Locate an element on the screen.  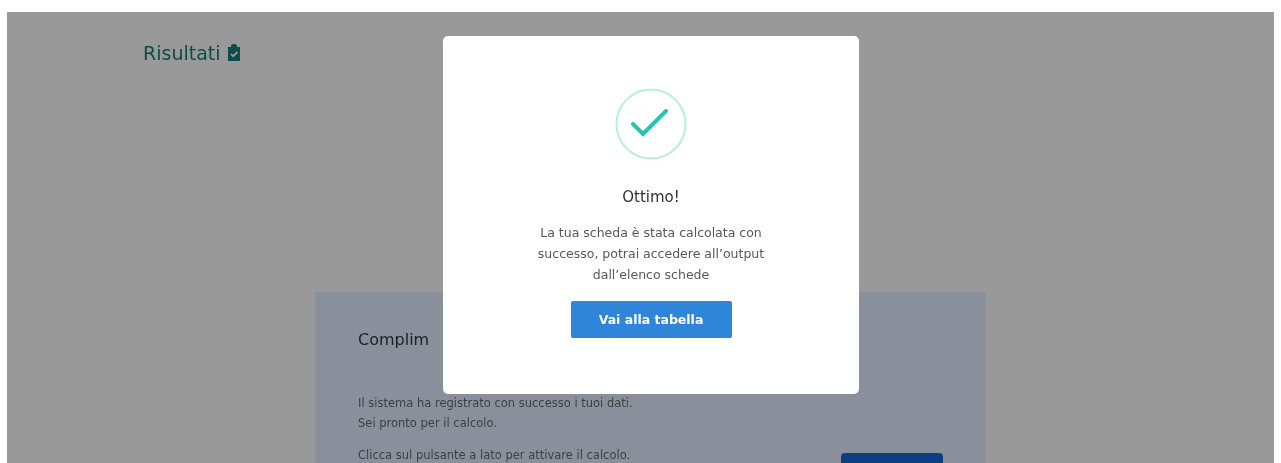
card-text: Clicca sul pulsante a lato per attivare il calcolo. is located at coordinates (494, 455).